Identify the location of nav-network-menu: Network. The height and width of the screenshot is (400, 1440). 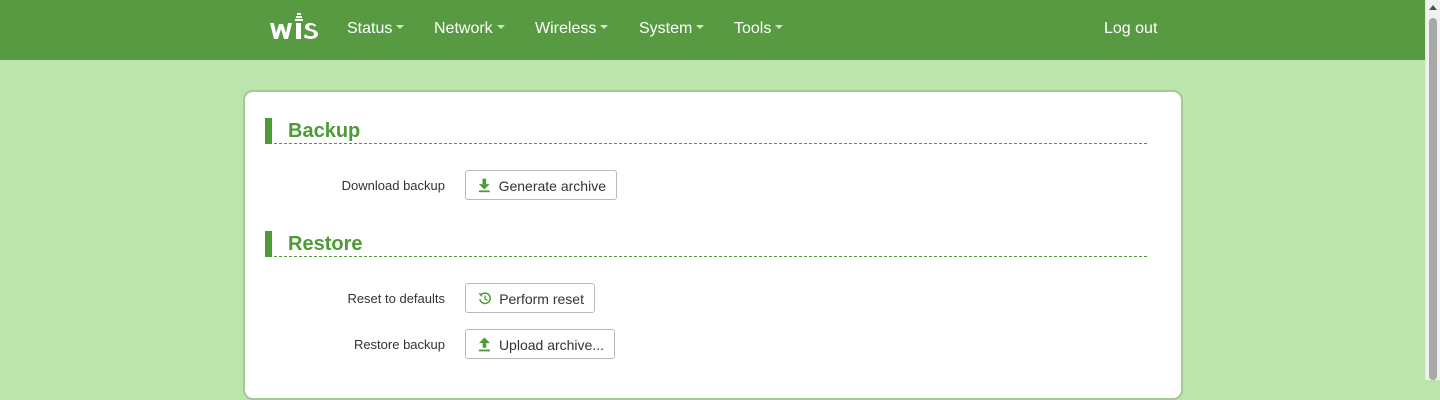
(469, 29).